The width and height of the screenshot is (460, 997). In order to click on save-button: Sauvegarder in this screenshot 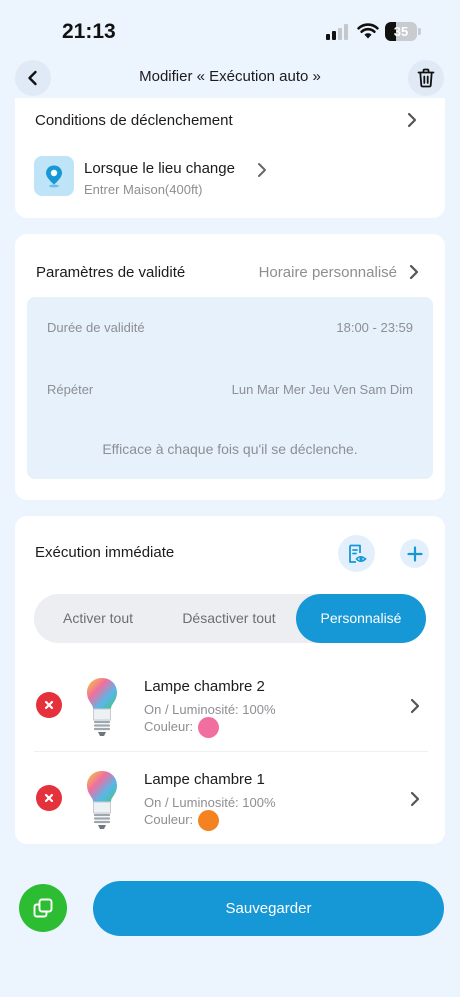, I will do `click(268, 908)`.